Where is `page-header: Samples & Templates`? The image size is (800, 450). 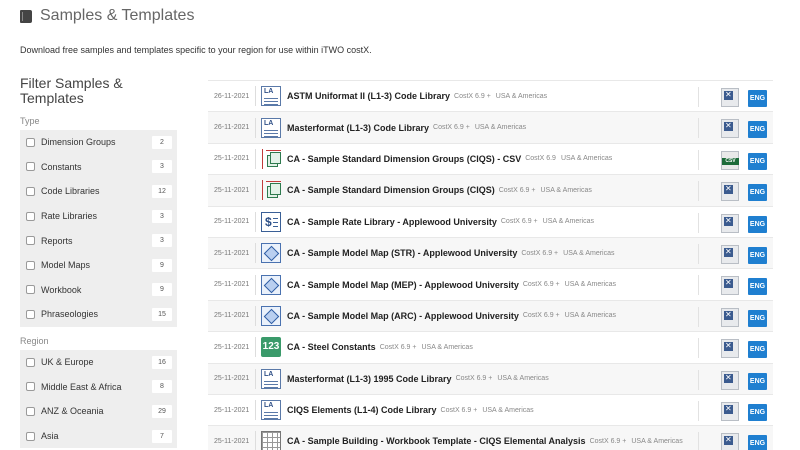
page-header: Samples & Templates is located at coordinates (107, 16).